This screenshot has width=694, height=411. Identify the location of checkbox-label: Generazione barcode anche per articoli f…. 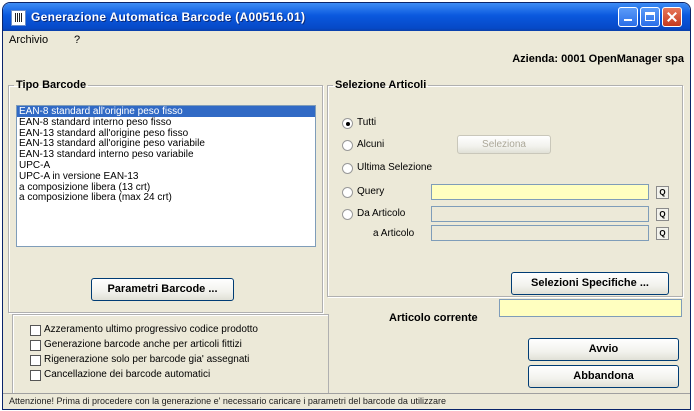
(143, 344).